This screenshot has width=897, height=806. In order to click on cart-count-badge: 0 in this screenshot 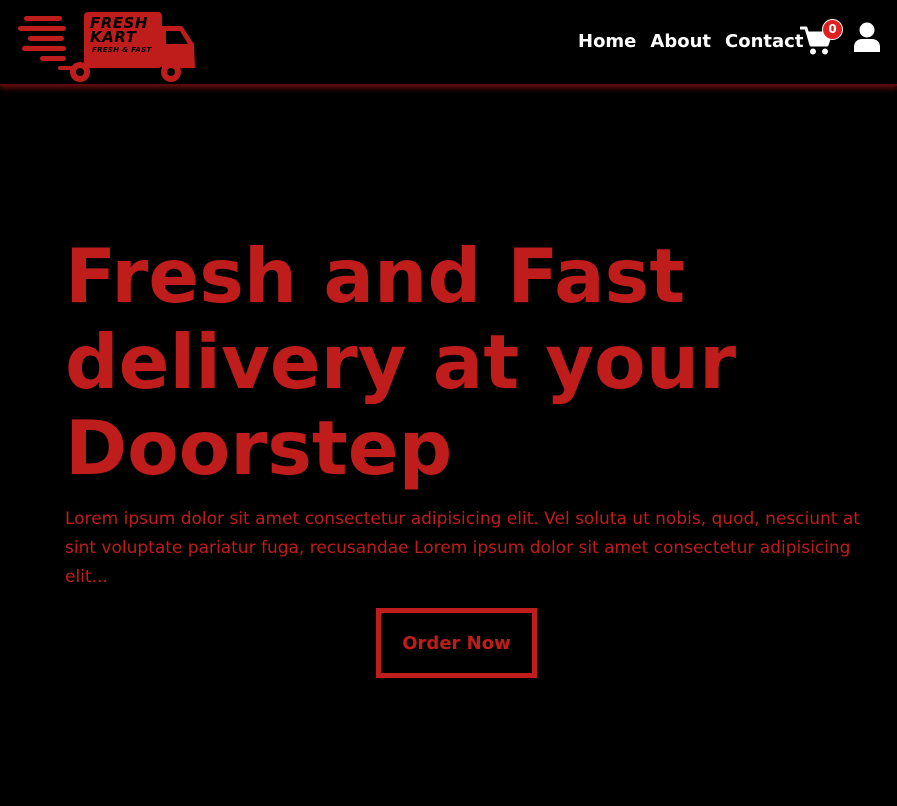, I will do `click(832, 29)`.